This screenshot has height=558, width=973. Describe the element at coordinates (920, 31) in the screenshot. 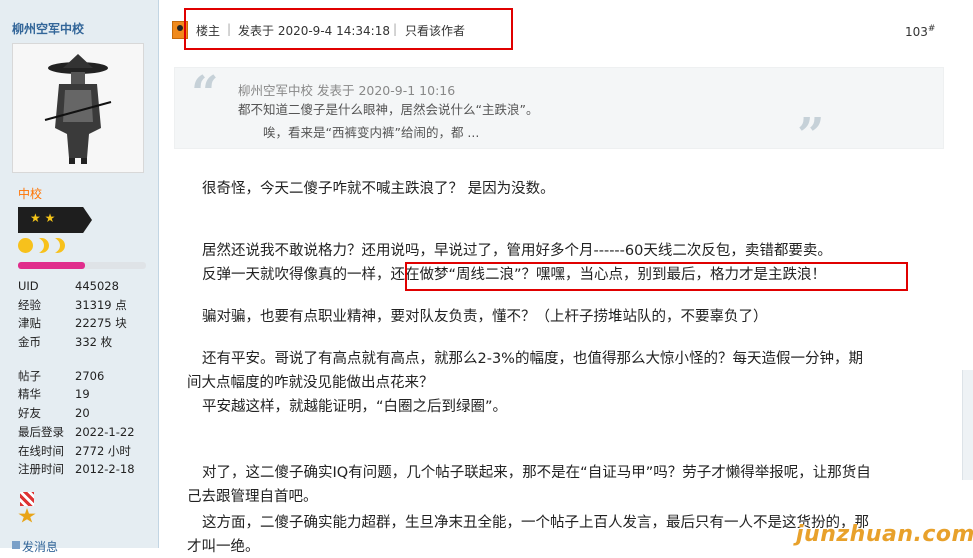

I see `floor-number: 103#` at that location.